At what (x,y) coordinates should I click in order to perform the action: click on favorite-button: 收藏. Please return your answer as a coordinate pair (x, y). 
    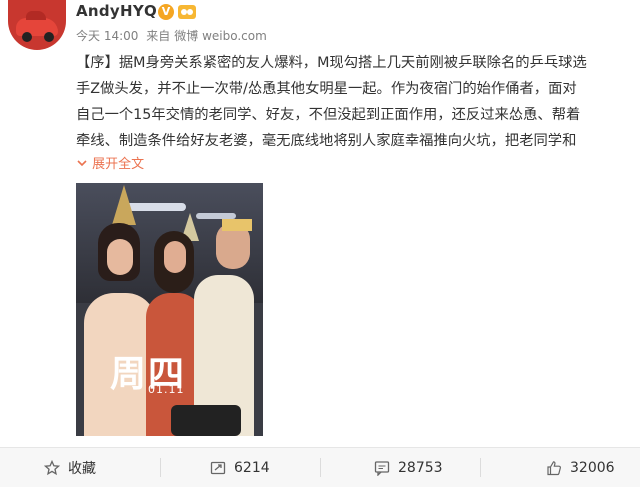
    Looking at the image, I should click on (69, 467).